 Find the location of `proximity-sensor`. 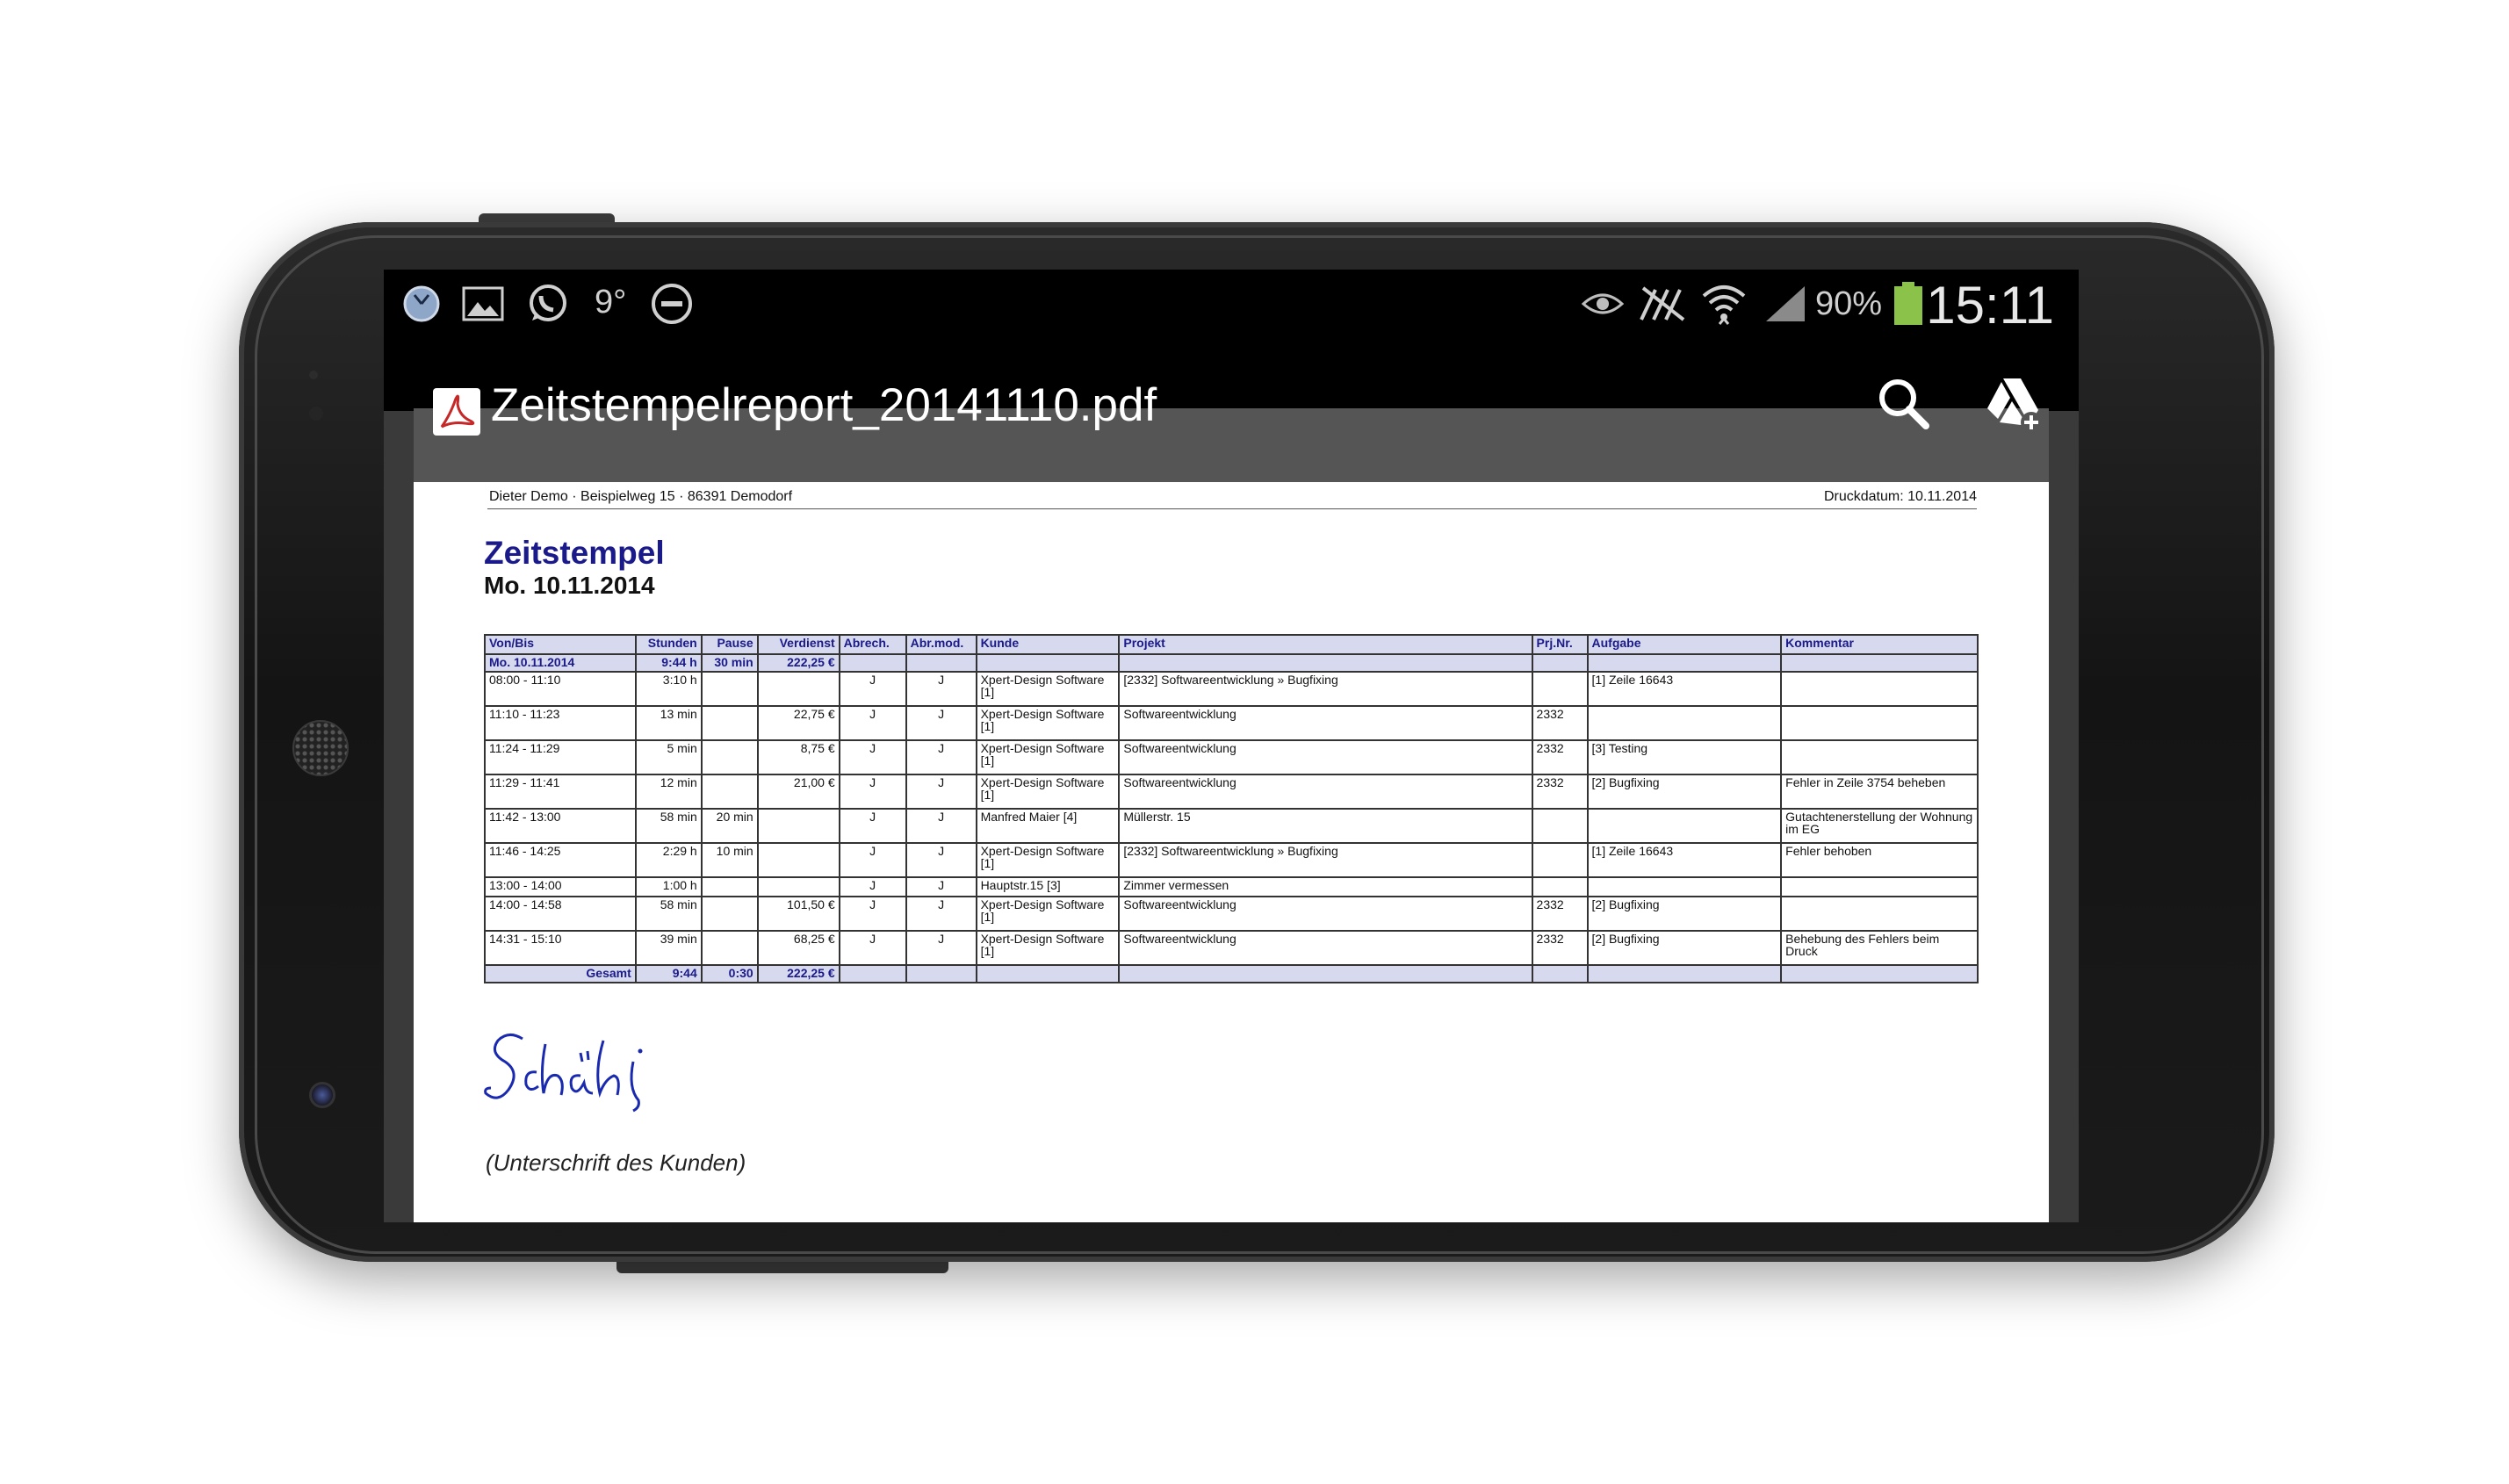

proximity-sensor is located at coordinates (313, 375).